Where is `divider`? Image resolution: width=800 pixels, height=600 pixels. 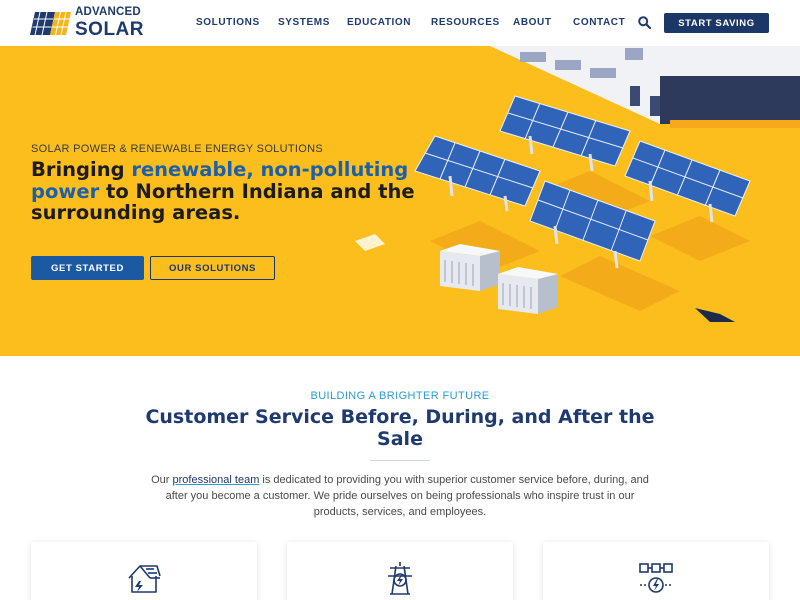
divider is located at coordinates (400, 460).